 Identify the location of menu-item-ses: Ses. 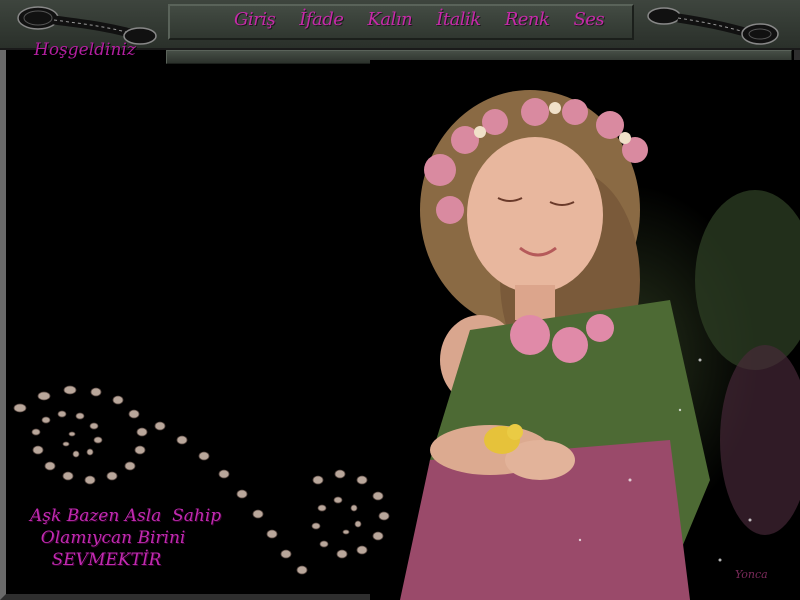
(588, 24).